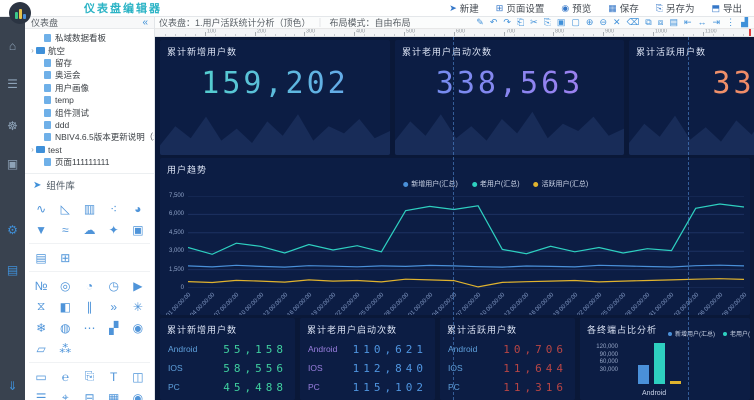  What do you see at coordinates (91, 150) in the screenshot?
I see `tree-item: › test` at bounding box center [91, 150].